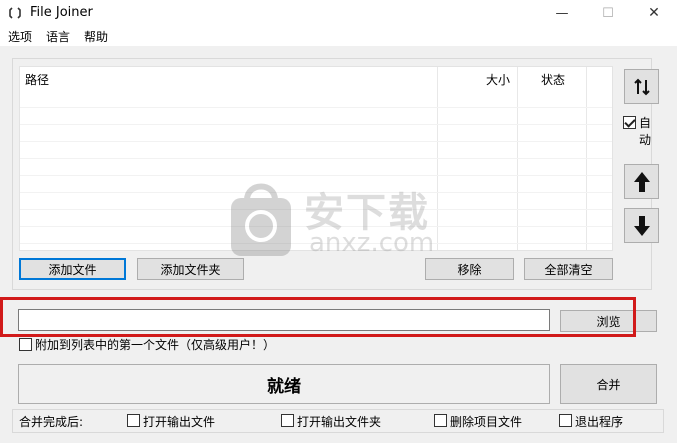 Image resolution: width=677 pixels, height=443 pixels. I want to click on auto-sort-checkbox, so click(629, 122).